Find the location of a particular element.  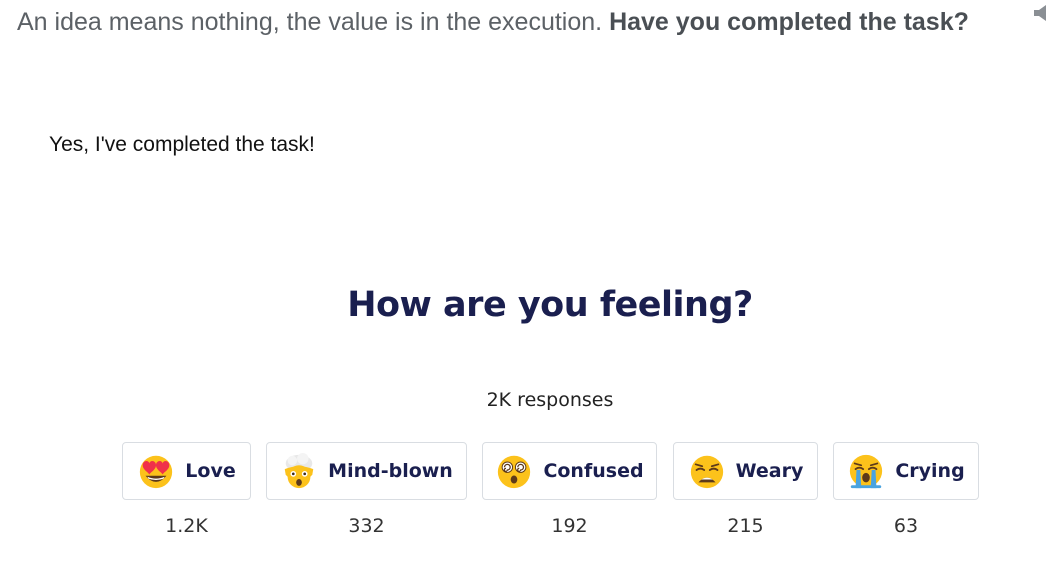

reaction-mind-blown-button: Mind-blown is located at coordinates (366, 471).